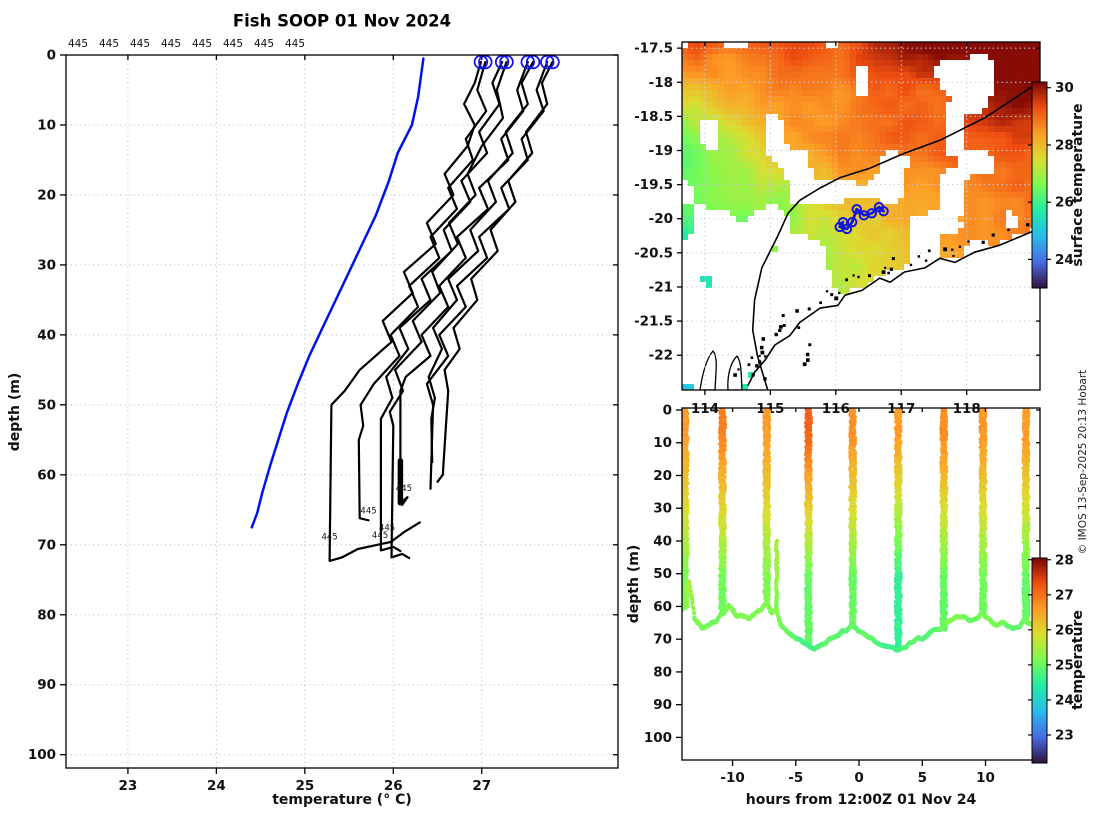 The height and width of the screenshot is (820, 1100). I want to click on profile-line, so click(481, 262).